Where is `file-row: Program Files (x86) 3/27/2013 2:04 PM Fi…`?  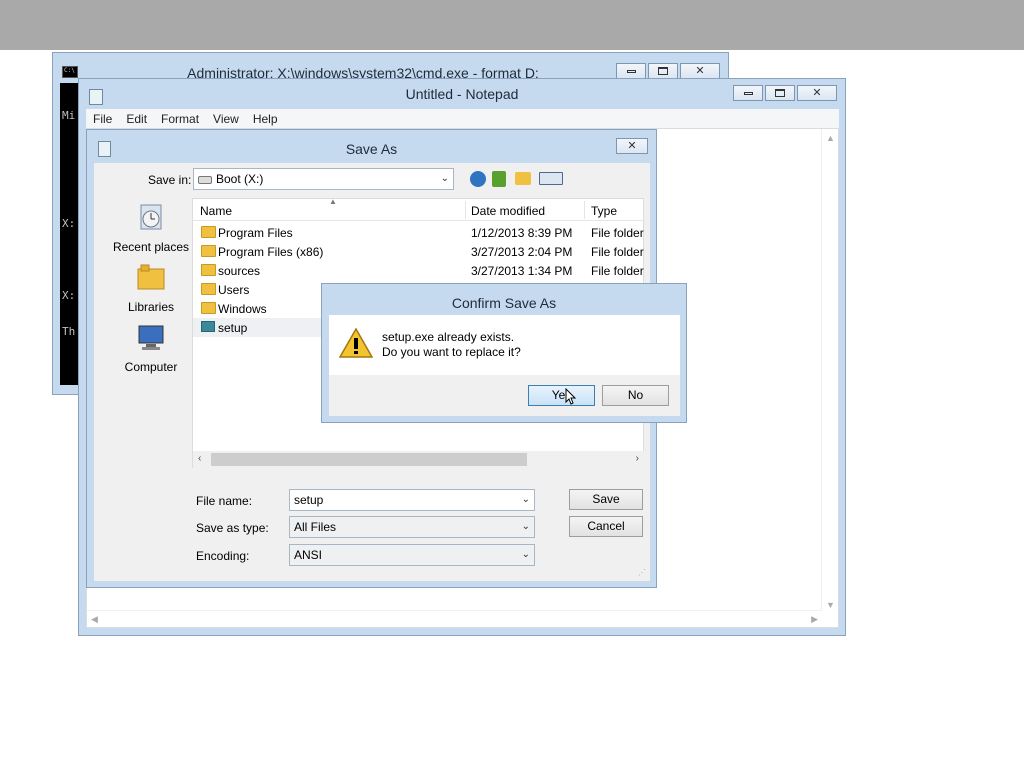
file-row: Program Files (x86) 3/27/2013 2:04 PM Fi… is located at coordinates (419, 251).